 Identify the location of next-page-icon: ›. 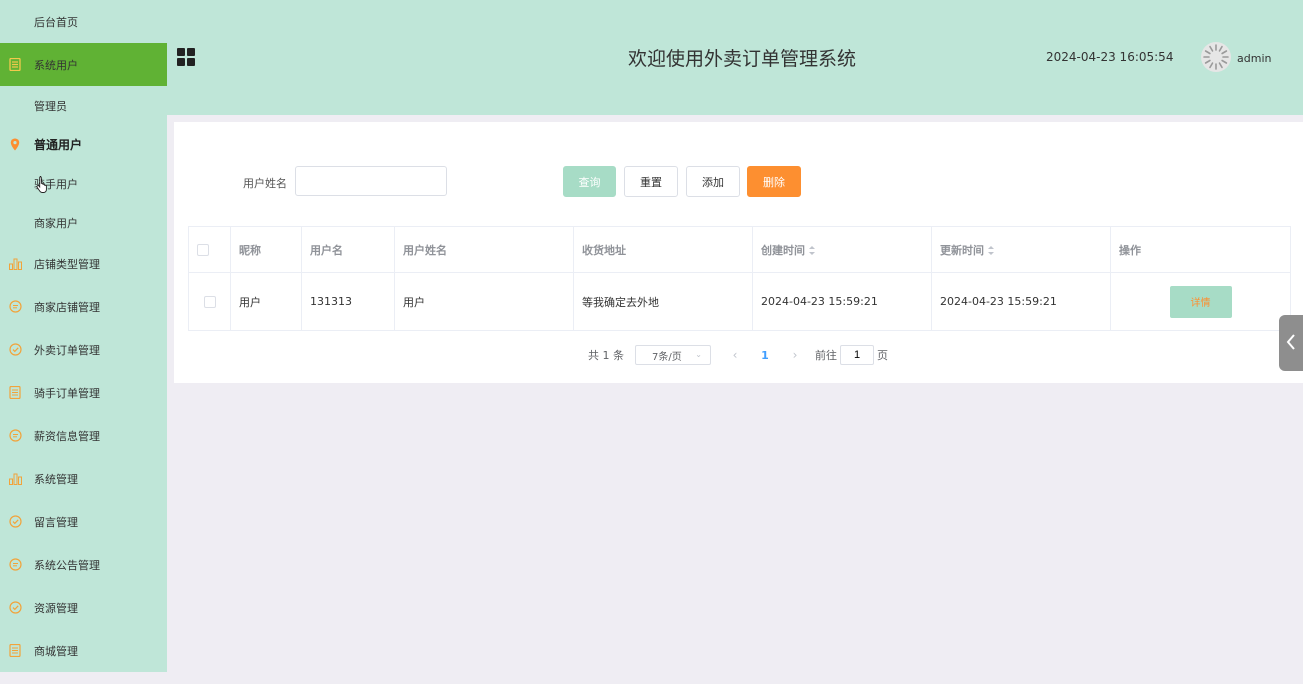
(795, 355).